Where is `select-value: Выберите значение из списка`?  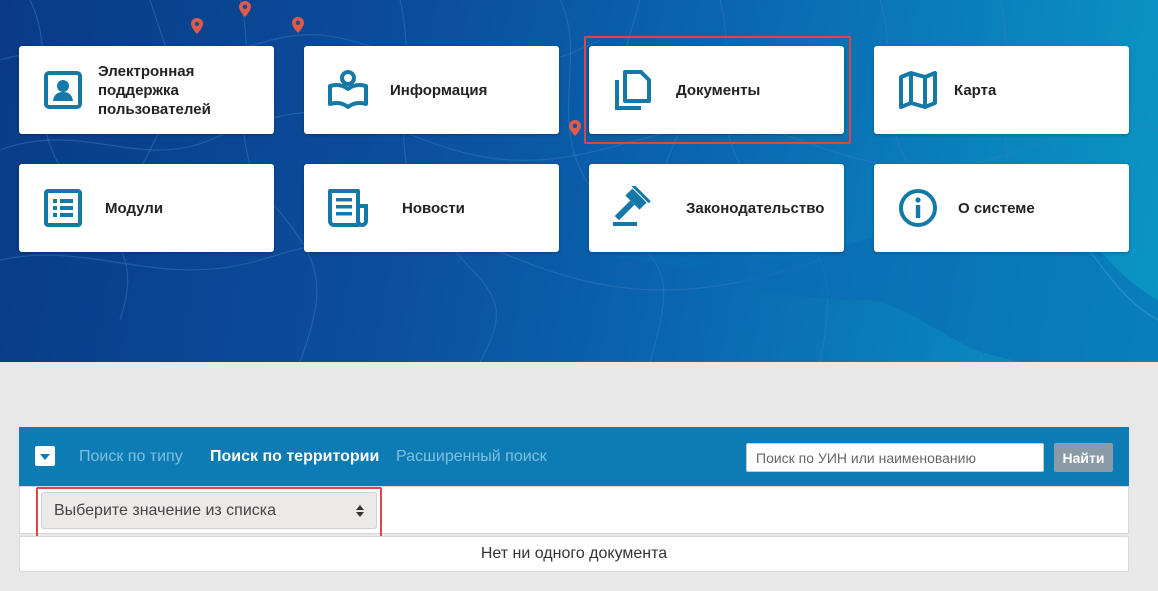
select-value: Выберите значение из списка is located at coordinates (165, 510).